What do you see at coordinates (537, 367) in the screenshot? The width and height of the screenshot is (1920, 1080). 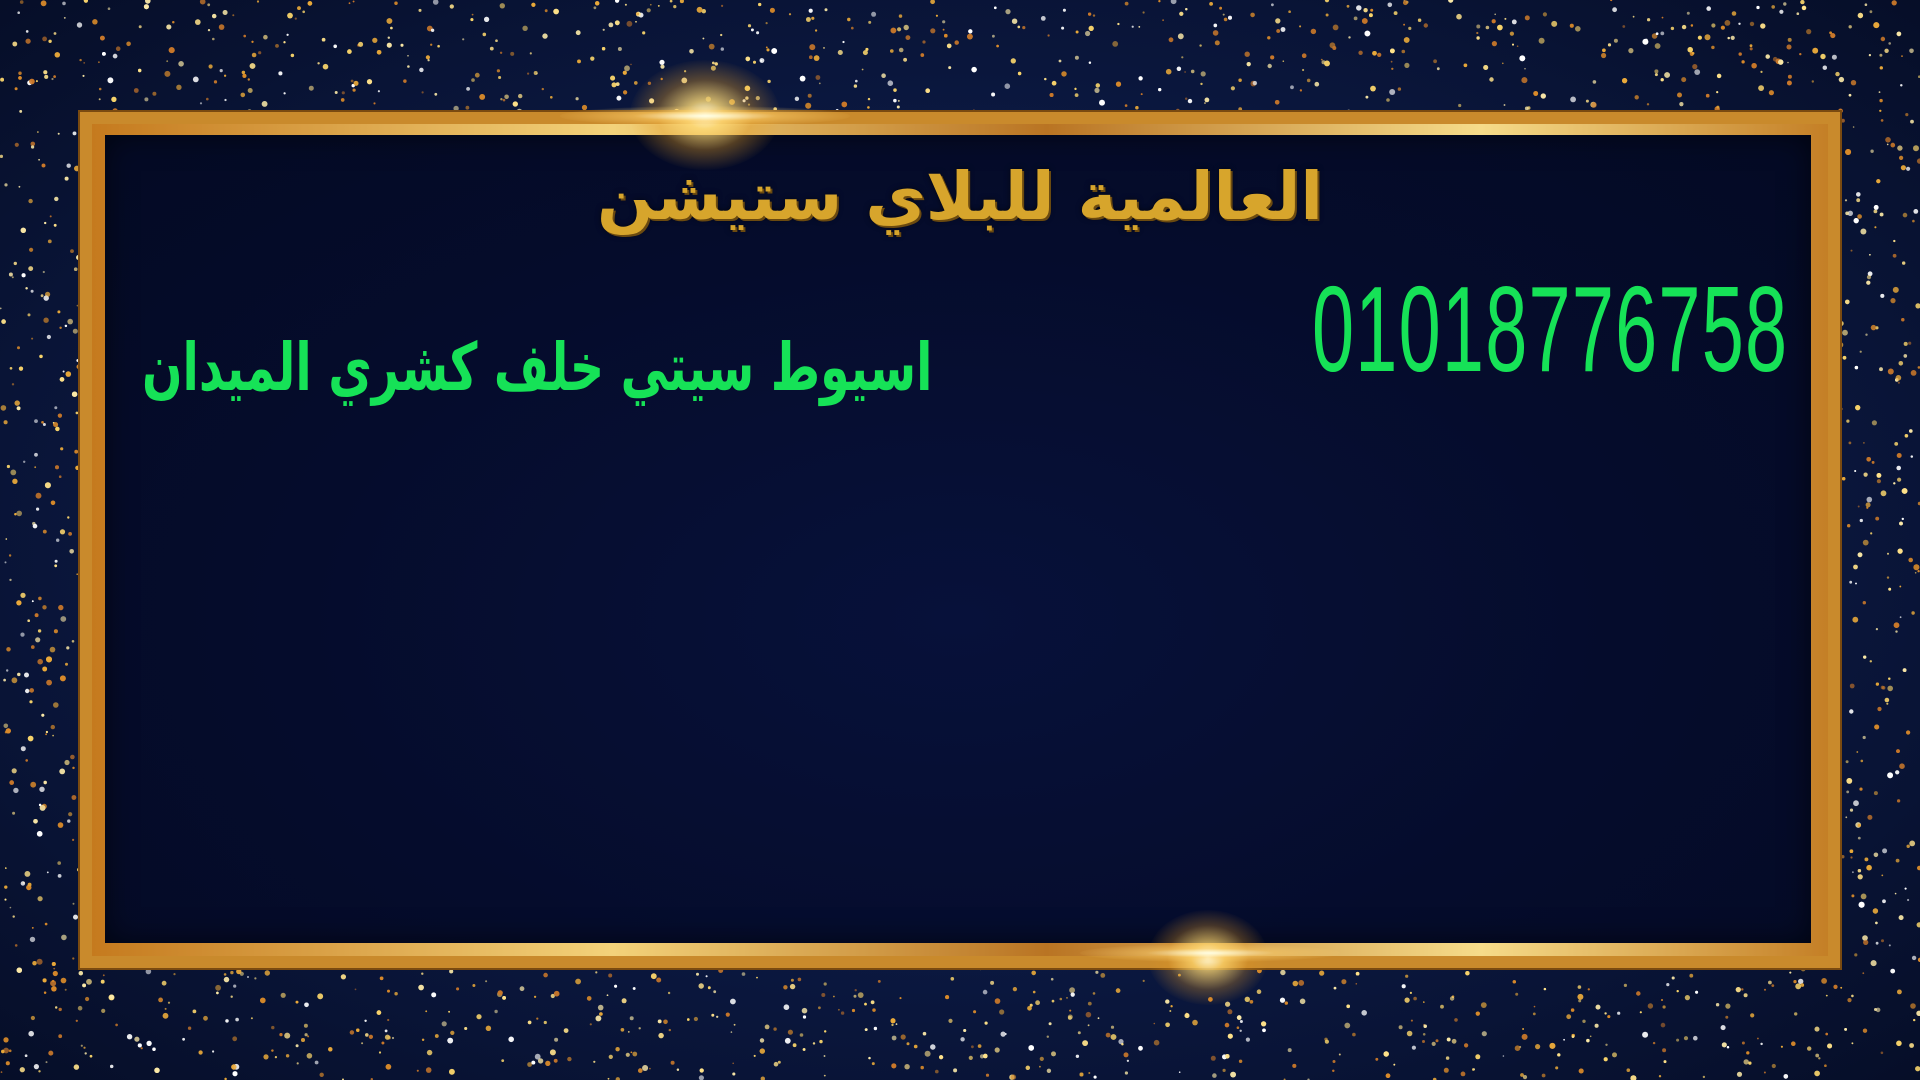 I see `address-text: اسيوط سيتي خلف كشري الميدان` at bounding box center [537, 367].